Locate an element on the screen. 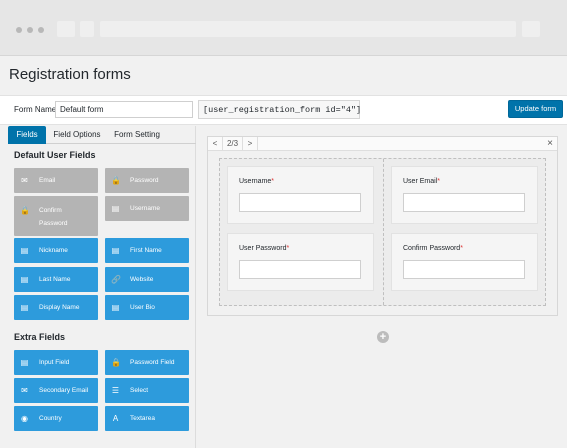 The image size is (567, 448). close-icon: × is located at coordinates (550, 144).